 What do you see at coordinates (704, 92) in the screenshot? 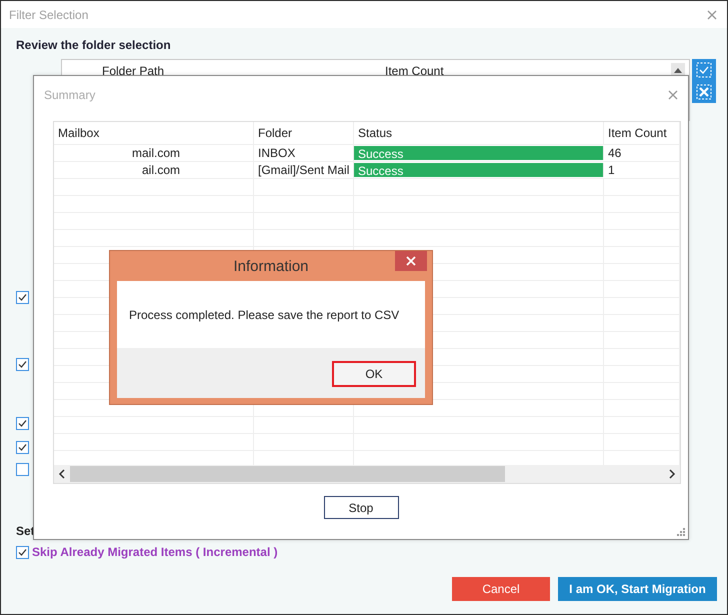
I see `deselect-all-icon` at bounding box center [704, 92].